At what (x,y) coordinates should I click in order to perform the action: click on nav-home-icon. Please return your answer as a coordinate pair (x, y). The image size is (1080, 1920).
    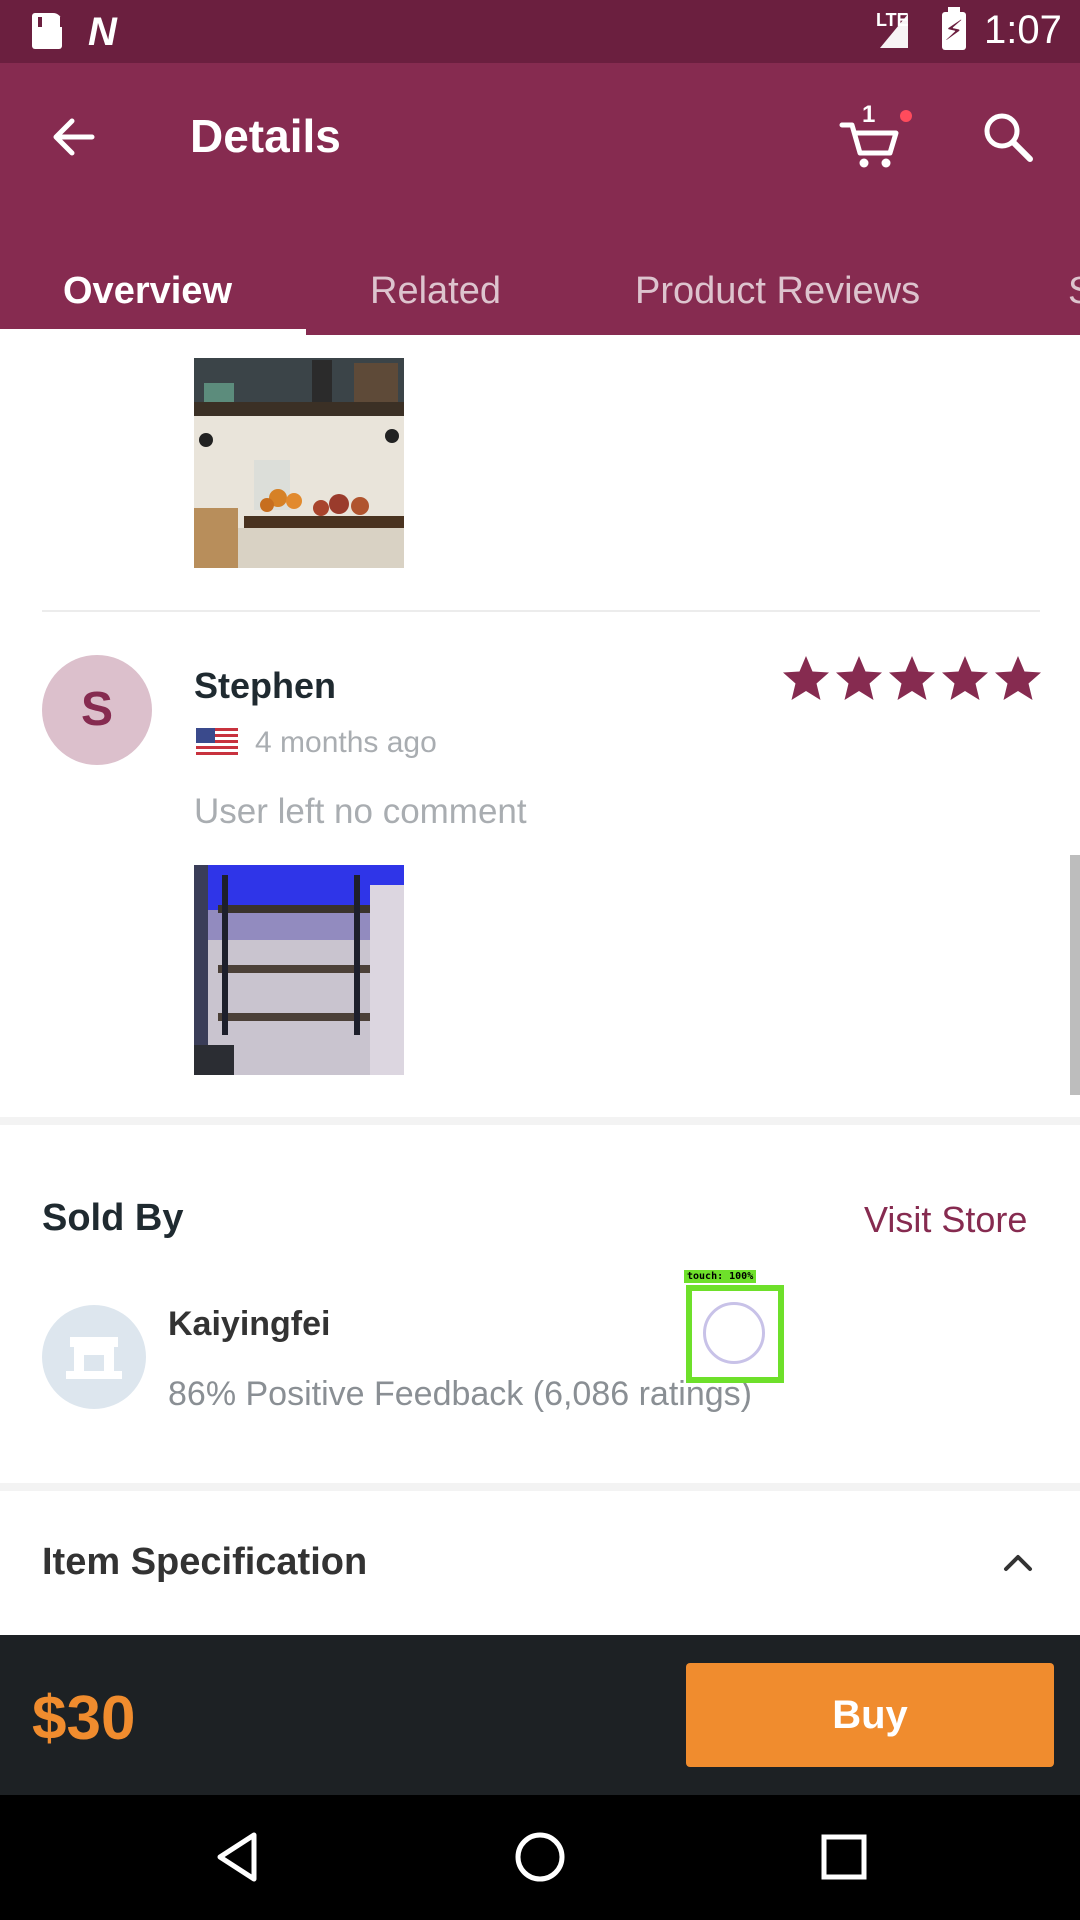
    Looking at the image, I should click on (540, 1857).